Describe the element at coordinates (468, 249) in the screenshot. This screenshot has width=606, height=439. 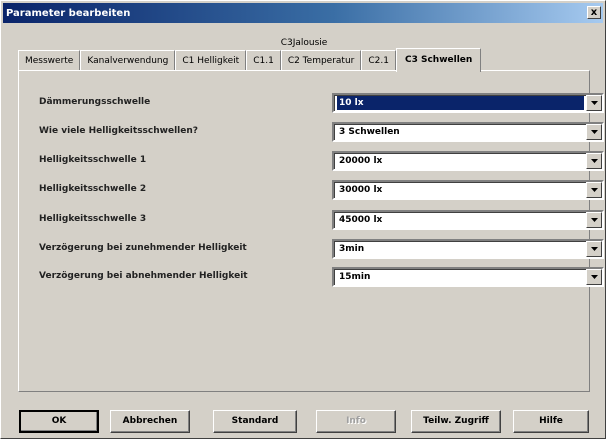
I see `verzoegerung-zunehmend-select: 3min` at that location.